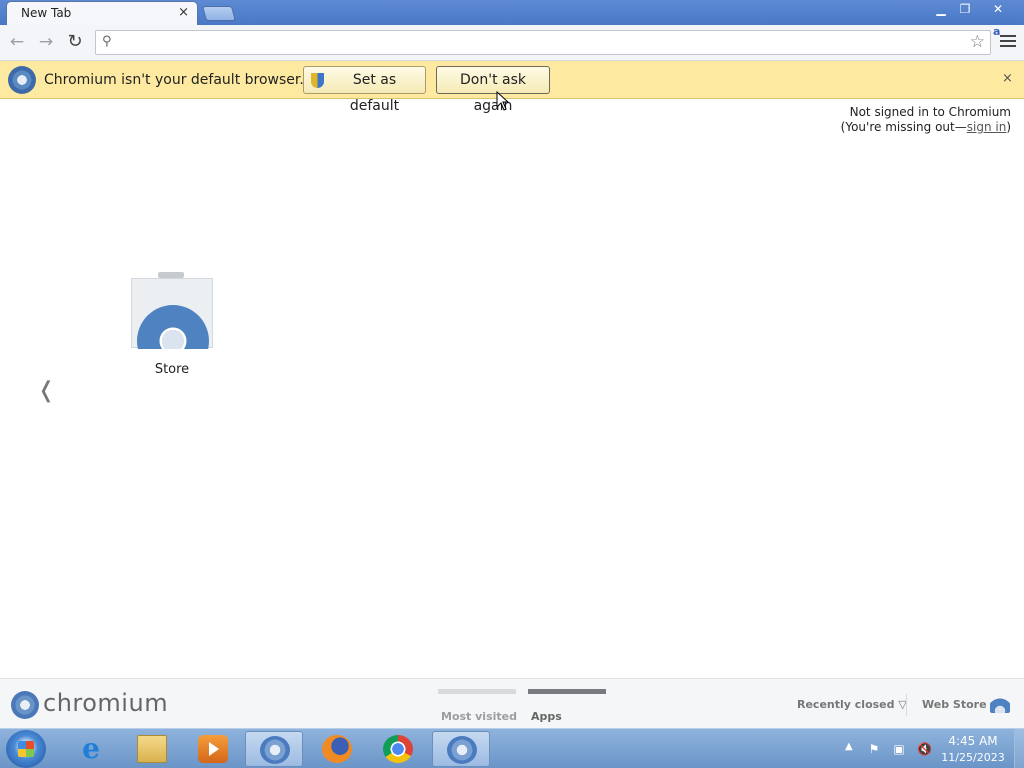 This screenshot has width=1024, height=768. Describe the element at coordinates (503, 101) in the screenshot. I see `mouse-cursor-icon` at that location.